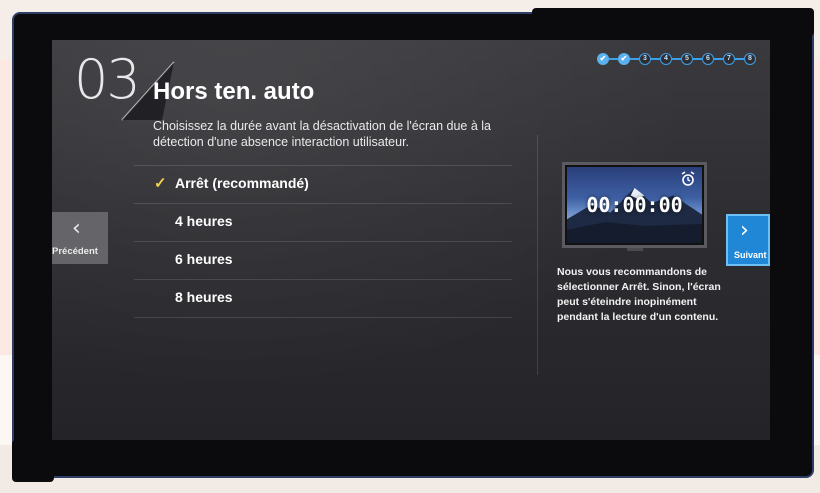 This screenshot has width=820, height=493. What do you see at coordinates (635, 249) in the screenshot?
I see `preview-stand` at bounding box center [635, 249].